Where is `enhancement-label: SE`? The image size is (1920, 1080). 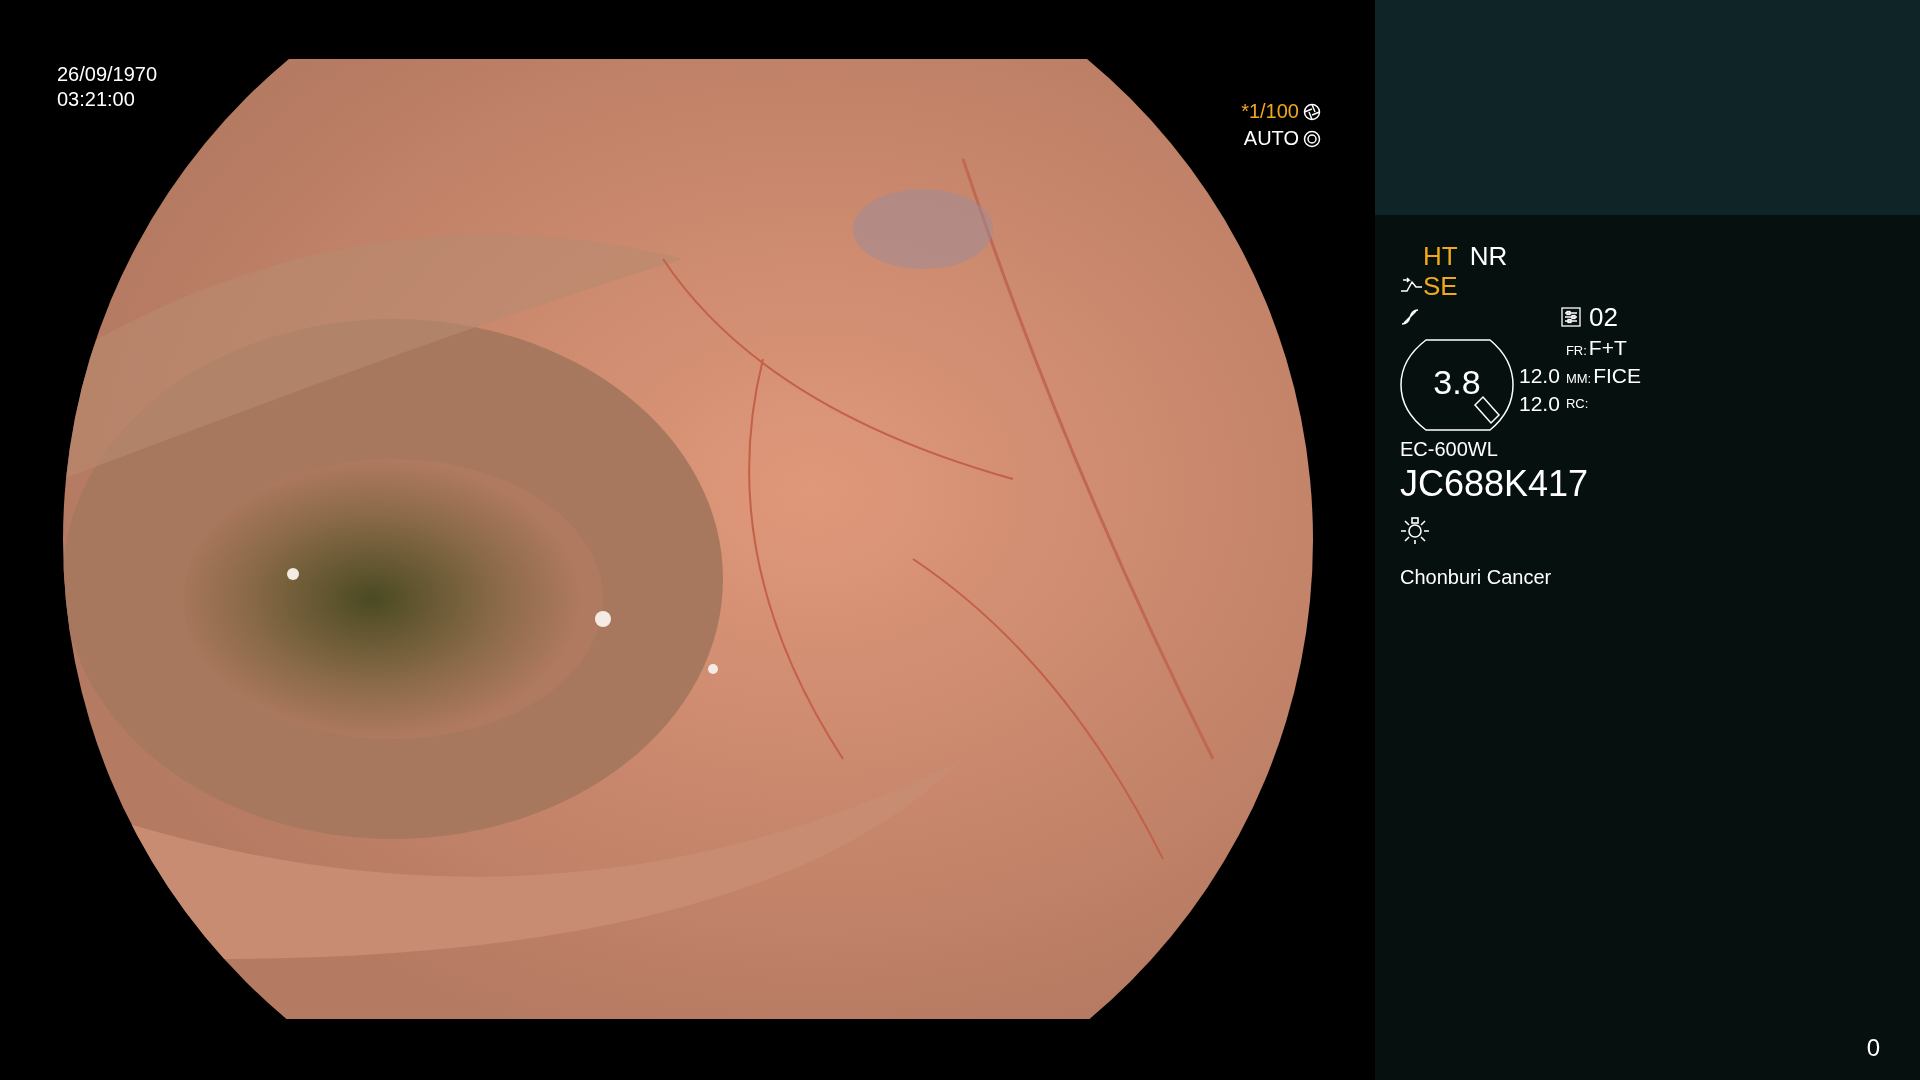
enhancement-label: SE is located at coordinates (1440, 286).